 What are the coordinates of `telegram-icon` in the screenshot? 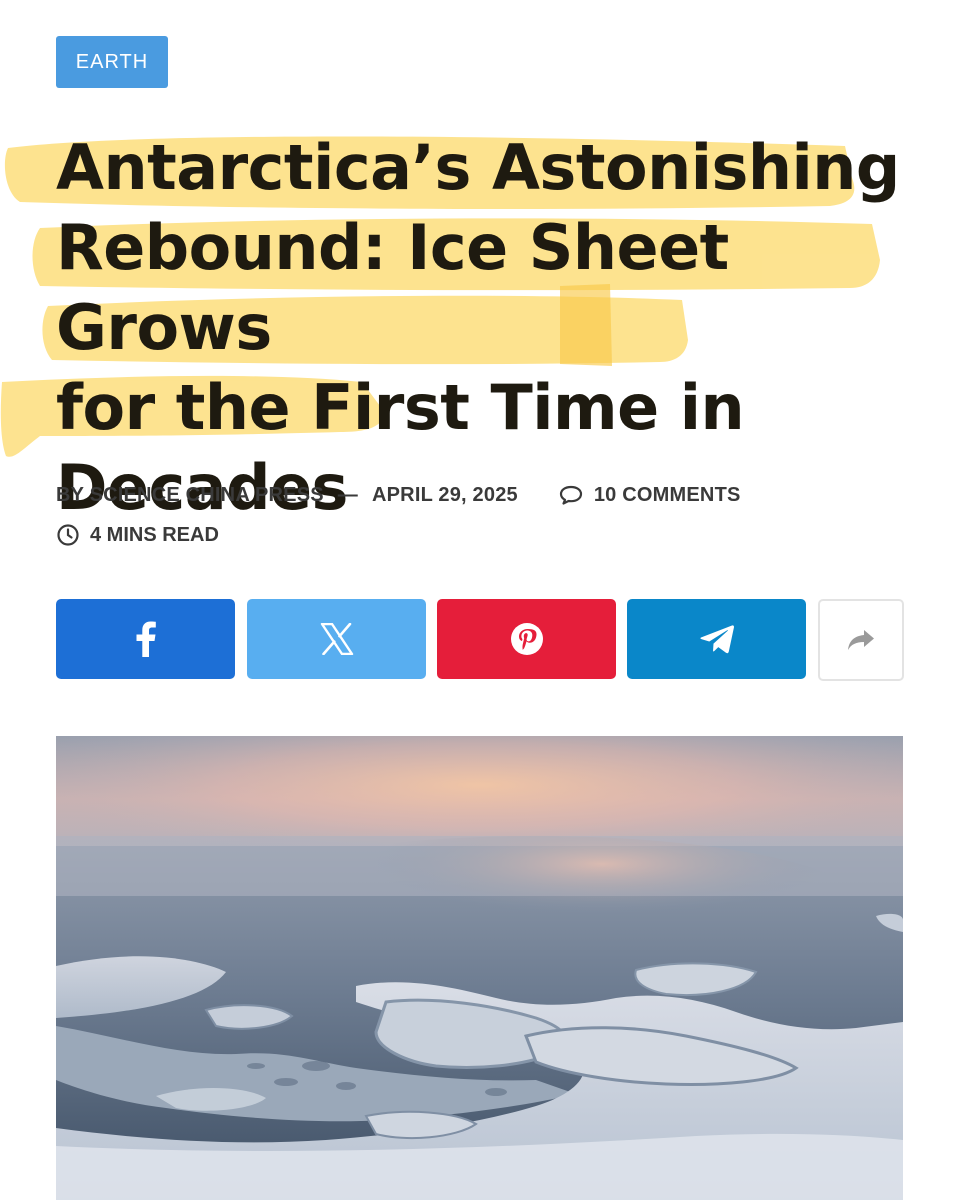 It's located at (716, 639).